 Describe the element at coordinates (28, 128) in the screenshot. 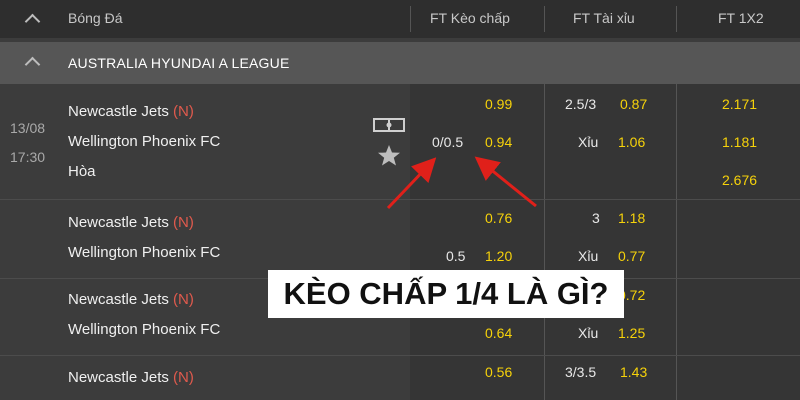

I see `match-date: 13/08` at that location.